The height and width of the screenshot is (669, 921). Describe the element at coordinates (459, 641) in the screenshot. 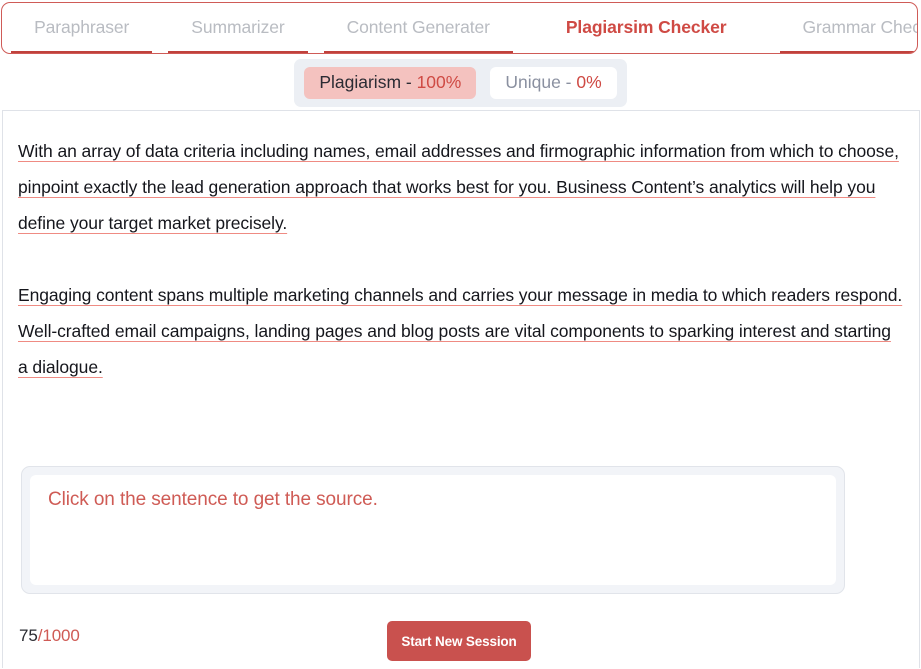

I see `start-new-session-button: Start New Session` at that location.